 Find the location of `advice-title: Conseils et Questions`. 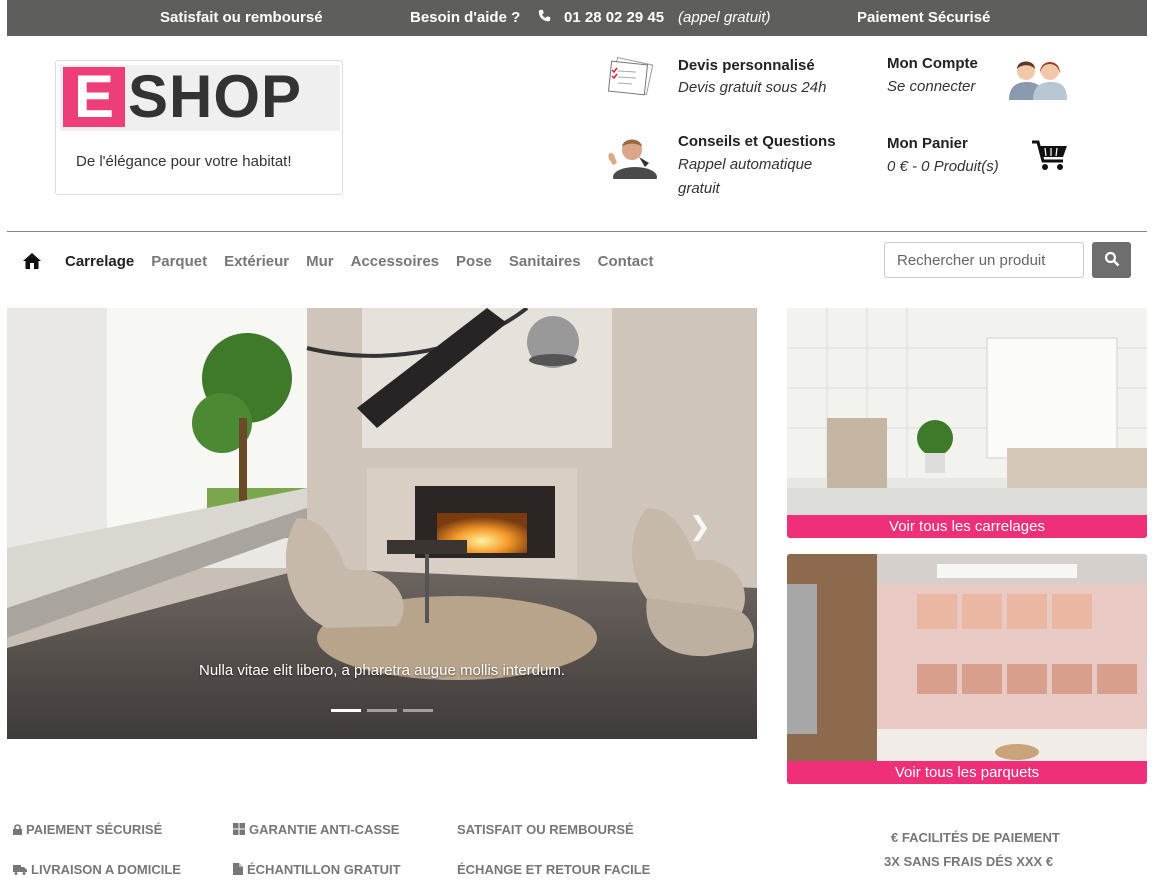

advice-title: Conseils et Questions is located at coordinates (757, 141).